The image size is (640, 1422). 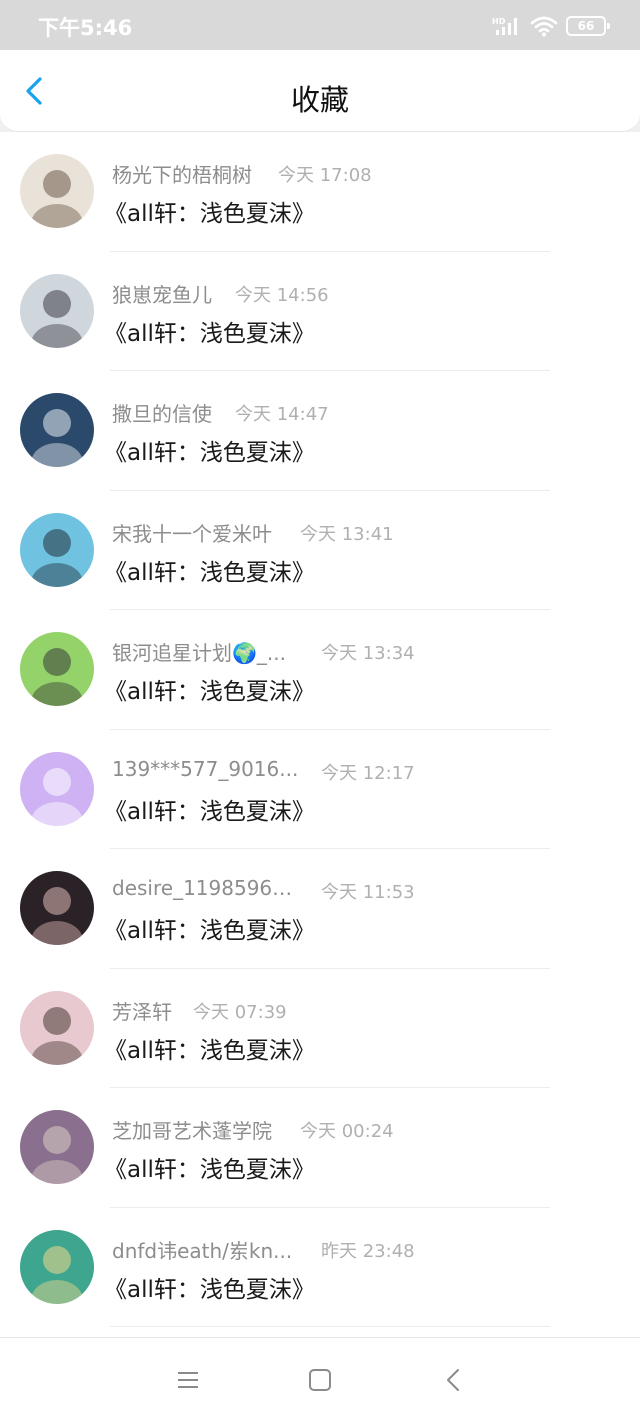 What do you see at coordinates (368, 773) in the screenshot?
I see `timestamp: 今天 12:17` at bounding box center [368, 773].